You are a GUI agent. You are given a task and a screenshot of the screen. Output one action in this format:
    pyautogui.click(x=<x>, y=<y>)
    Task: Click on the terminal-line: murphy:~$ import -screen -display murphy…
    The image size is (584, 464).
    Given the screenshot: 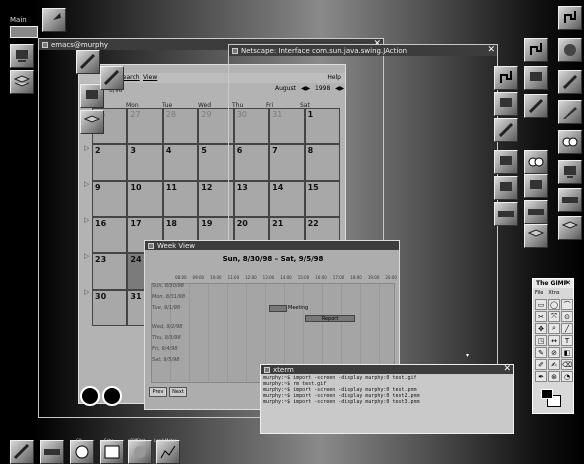 What is the action you would take?
    pyautogui.click(x=341, y=402)
    